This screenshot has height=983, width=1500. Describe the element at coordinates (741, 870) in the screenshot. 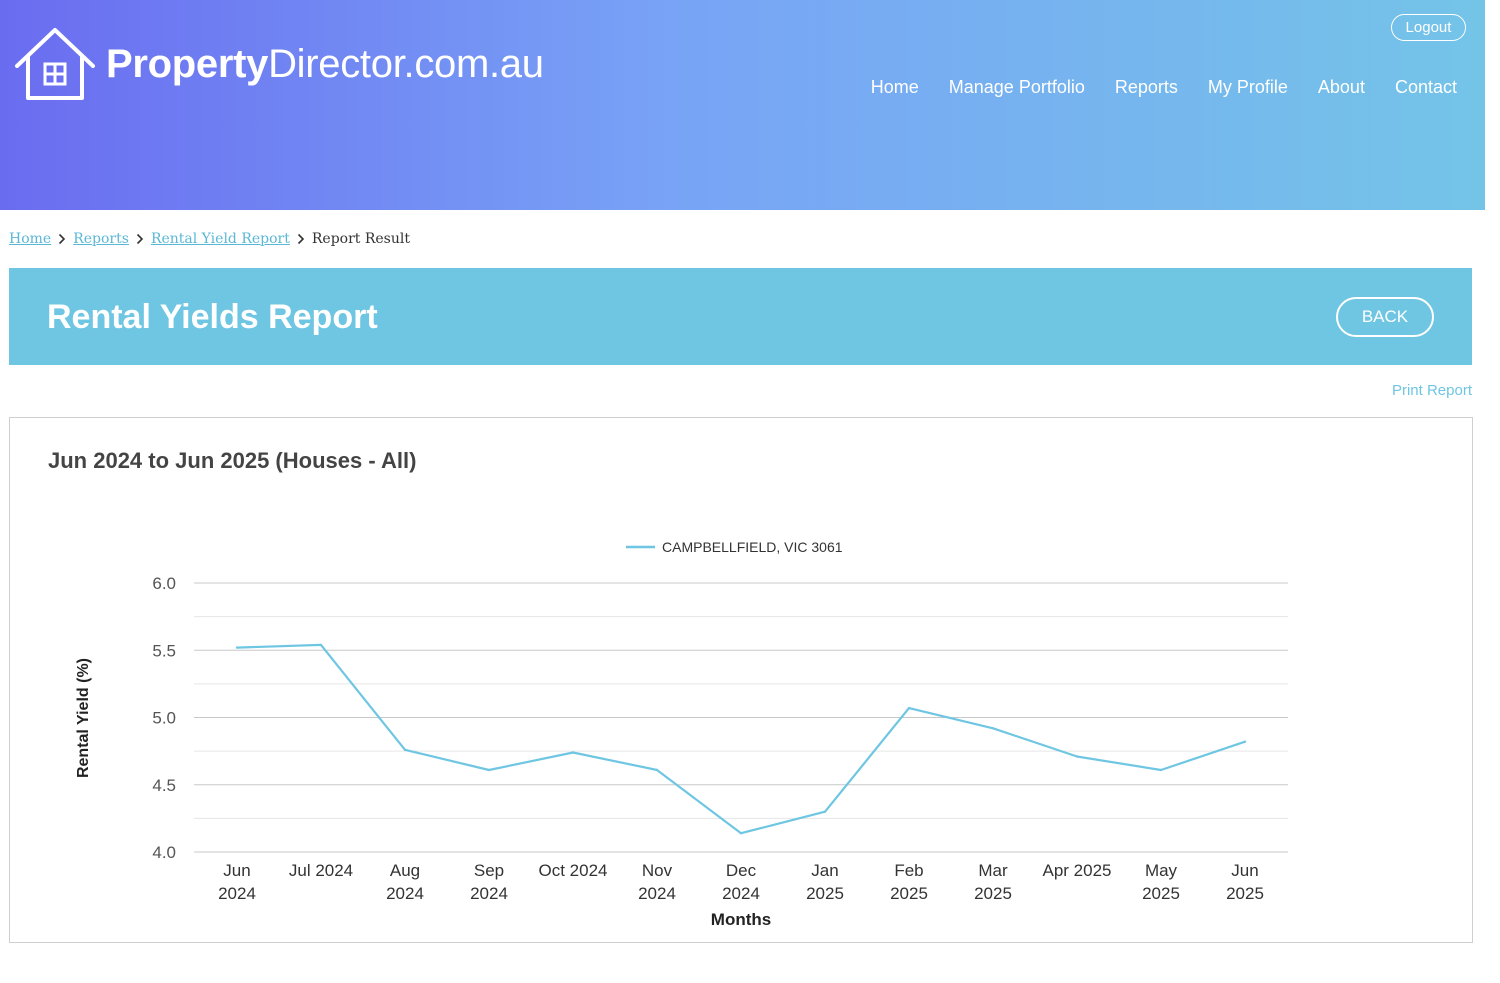

I see `x-tick-label: Dec` at that location.